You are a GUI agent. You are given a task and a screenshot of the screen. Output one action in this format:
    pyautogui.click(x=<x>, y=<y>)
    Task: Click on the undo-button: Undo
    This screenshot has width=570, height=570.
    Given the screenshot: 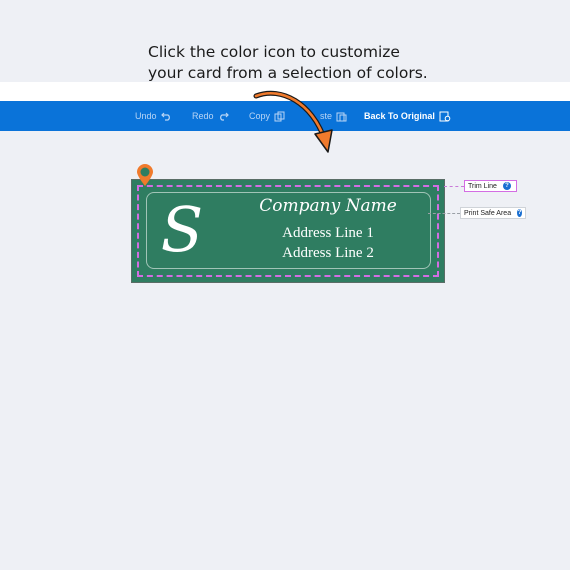 What is the action you would take?
    pyautogui.click(x=153, y=116)
    